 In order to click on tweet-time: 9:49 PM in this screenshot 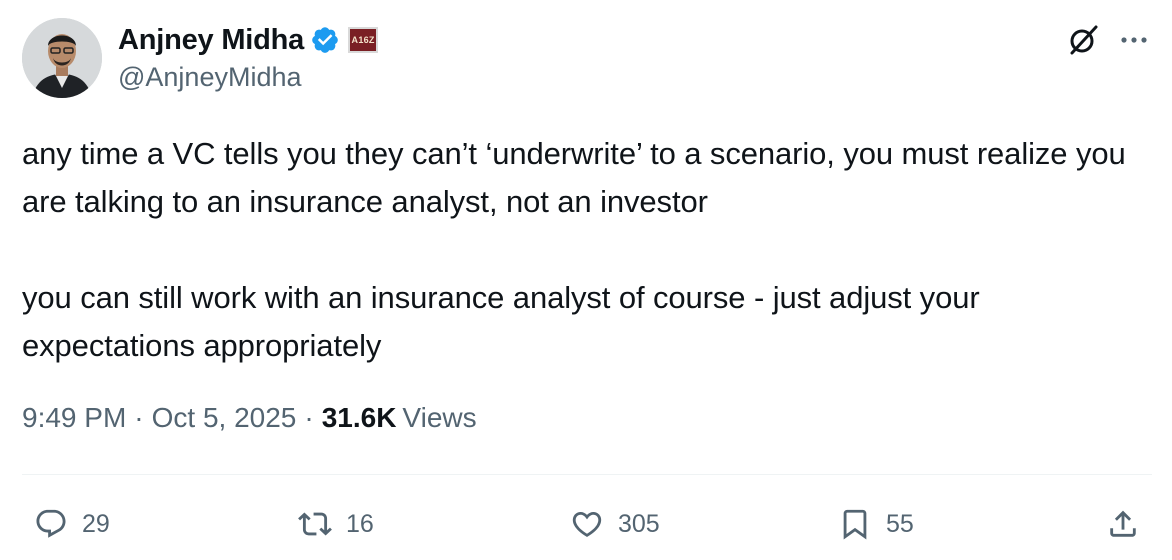, I will do `click(74, 418)`.